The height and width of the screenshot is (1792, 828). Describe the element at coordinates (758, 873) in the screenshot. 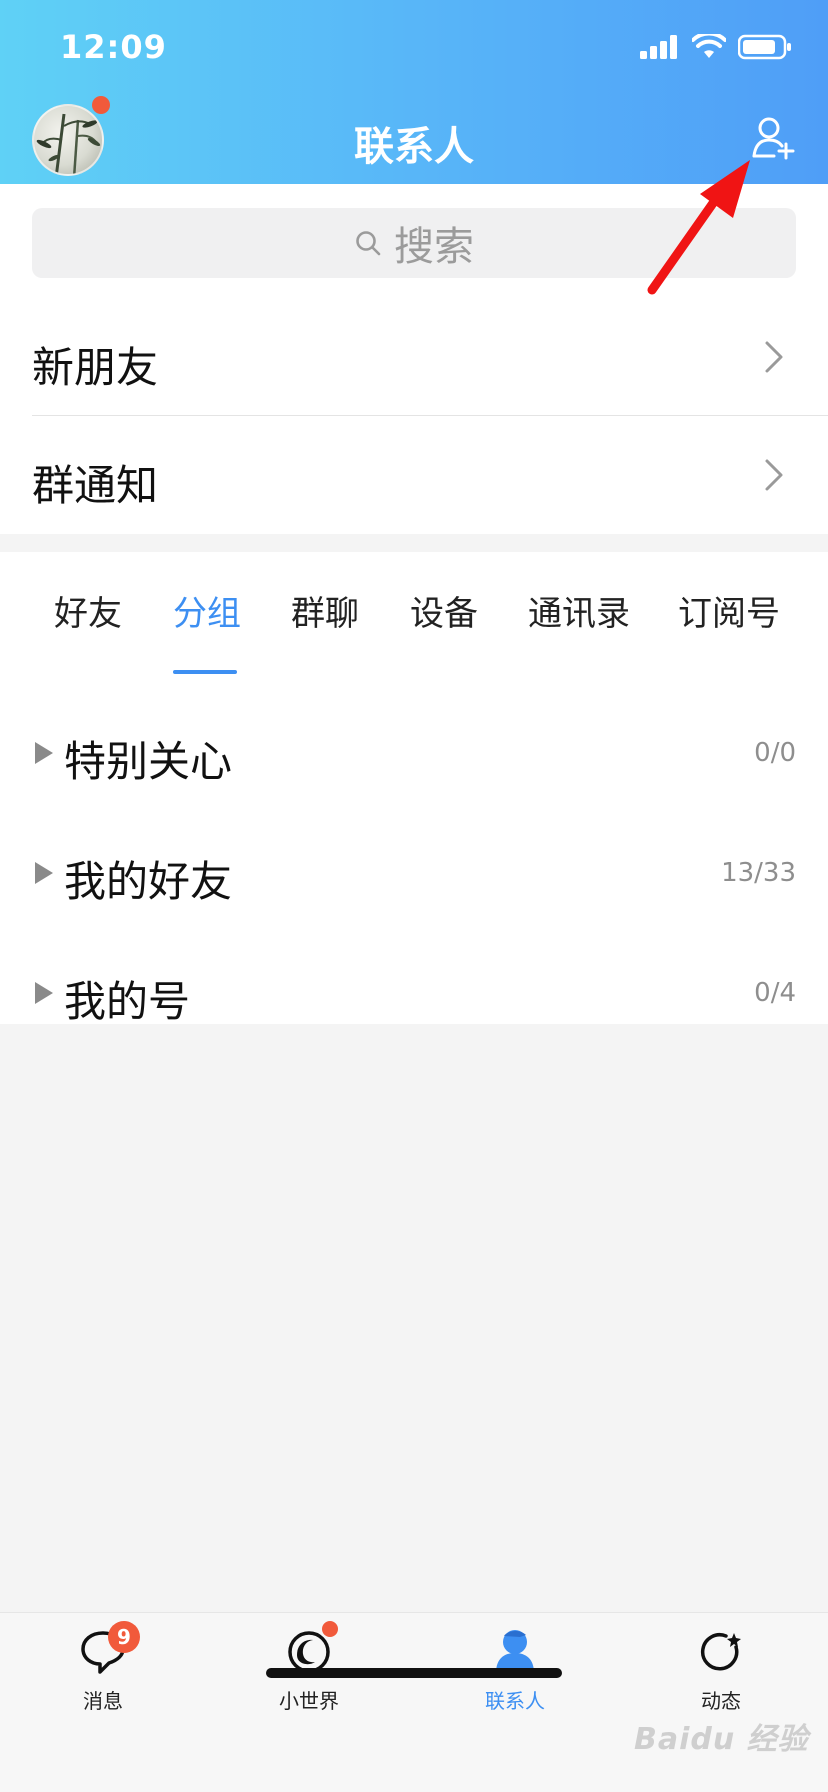

I see `group-count: 13/33` at that location.